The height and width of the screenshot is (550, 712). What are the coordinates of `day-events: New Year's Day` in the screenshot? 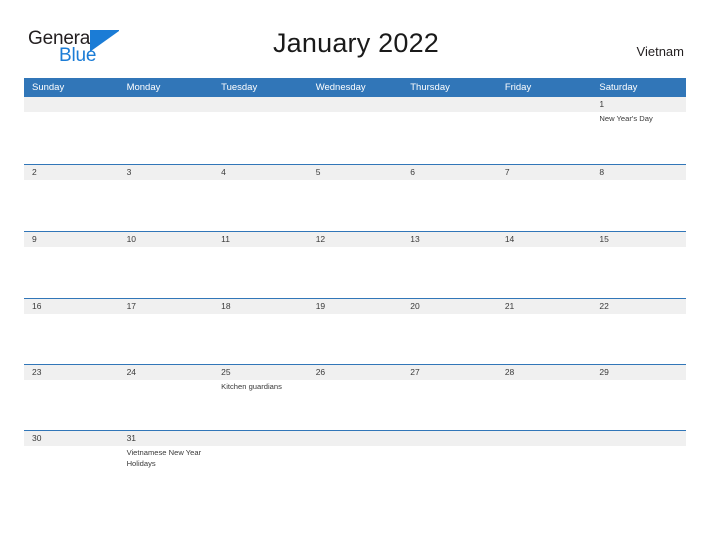 It's located at (638, 118).